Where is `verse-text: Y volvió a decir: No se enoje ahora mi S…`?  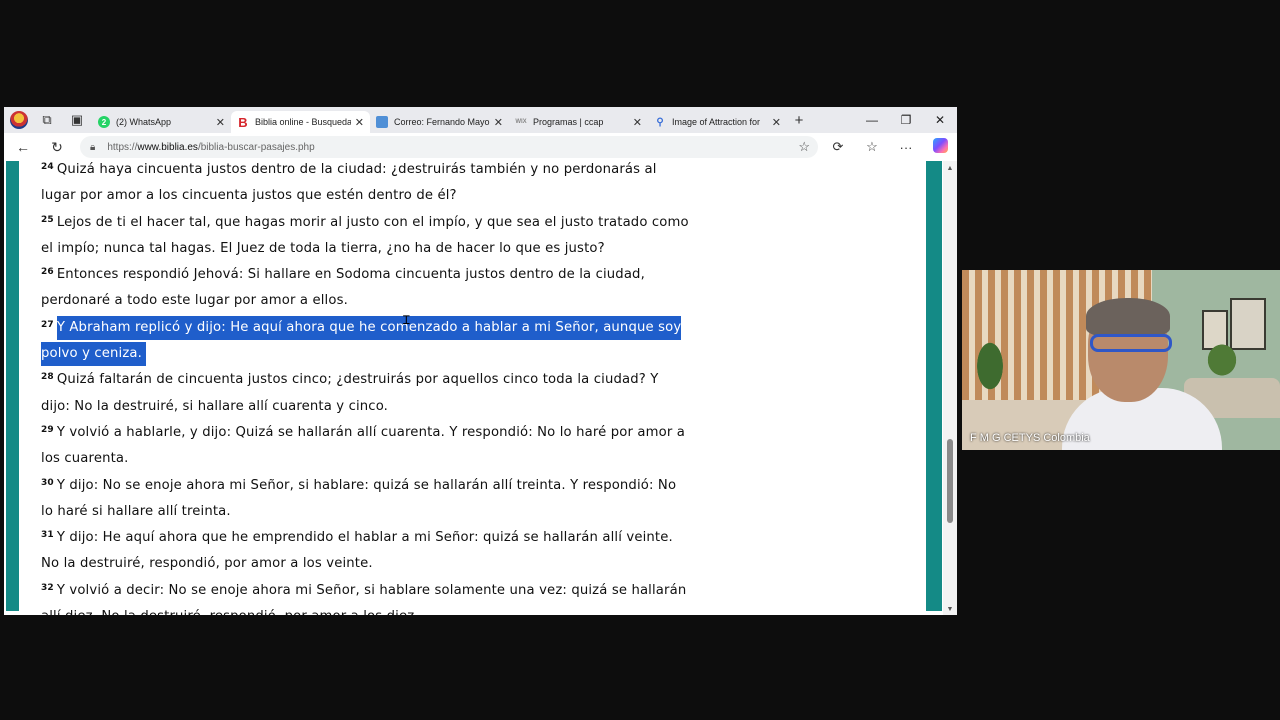 verse-text: Y volvió a decir: No se enoje ahora mi S… is located at coordinates (364, 598).